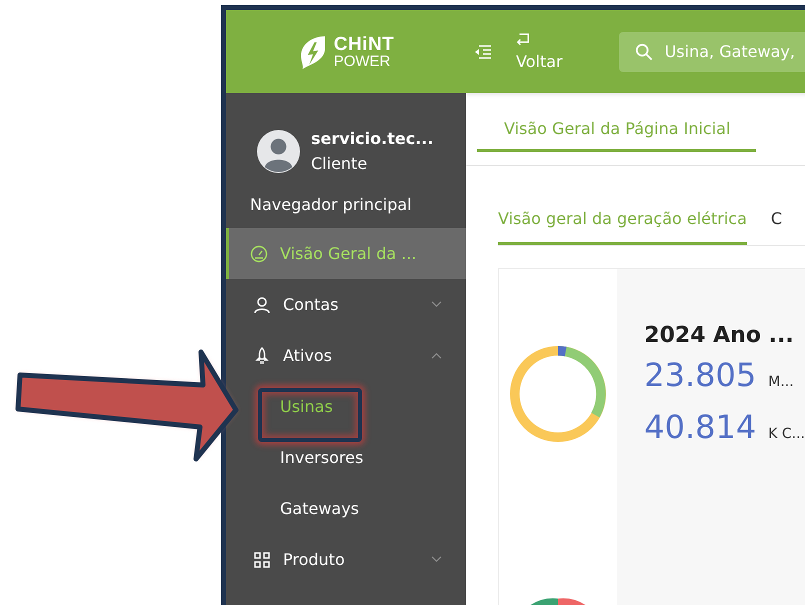 The height and width of the screenshot is (605, 805). I want to click on menu-fold-icon, so click(483, 52).